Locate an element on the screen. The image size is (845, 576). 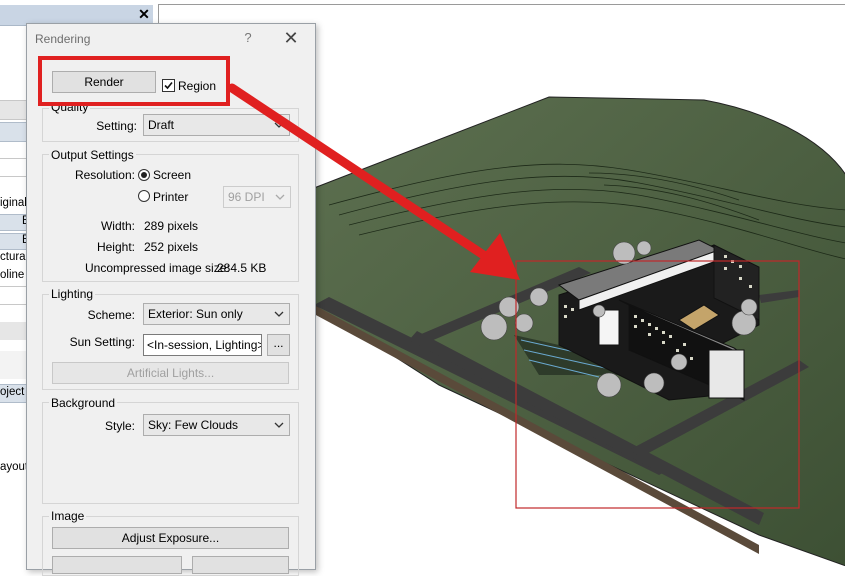
lighting-group-label: Lighting is located at coordinates (72, 294).